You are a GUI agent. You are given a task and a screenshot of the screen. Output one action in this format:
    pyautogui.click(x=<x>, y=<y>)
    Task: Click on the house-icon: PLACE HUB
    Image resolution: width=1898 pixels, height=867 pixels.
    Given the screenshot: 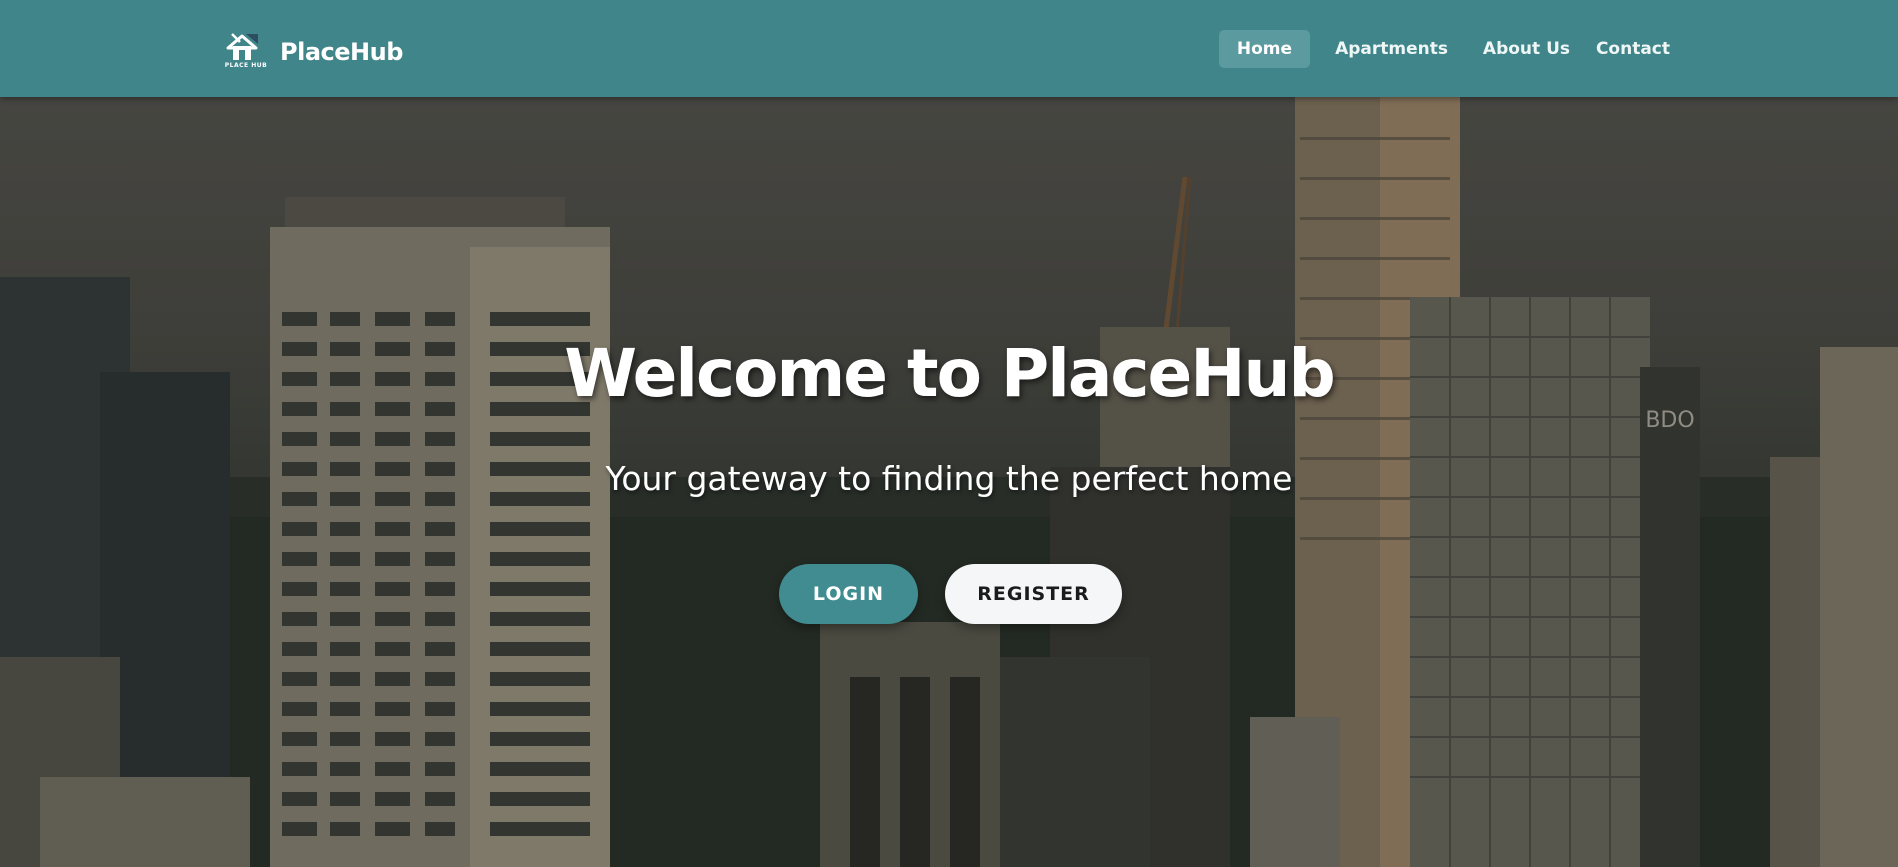 What is the action you would take?
    pyautogui.click(x=245, y=52)
    